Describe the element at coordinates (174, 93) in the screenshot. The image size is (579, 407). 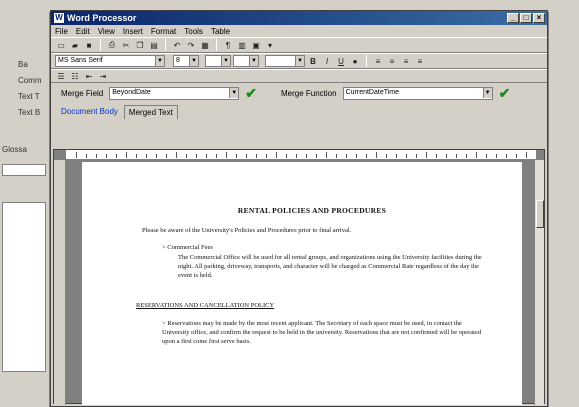
I see `merge-field-select: BeyondDate ▼` at that location.